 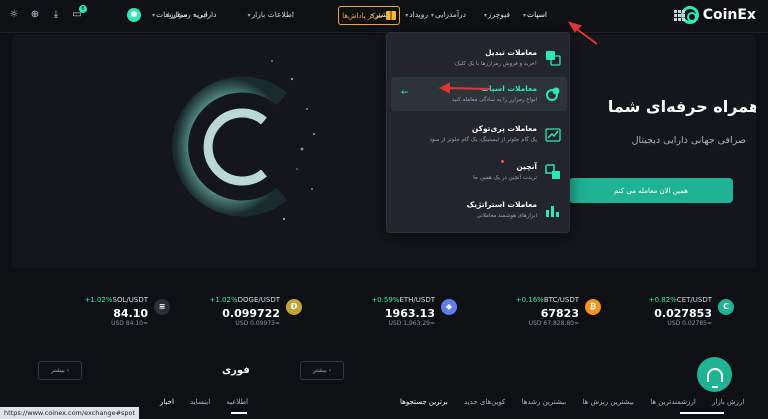 What do you see at coordinates (322, 370) in the screenshot?
I see `market-more-button: بیشتر ‹` at bounding box center [322, 370].